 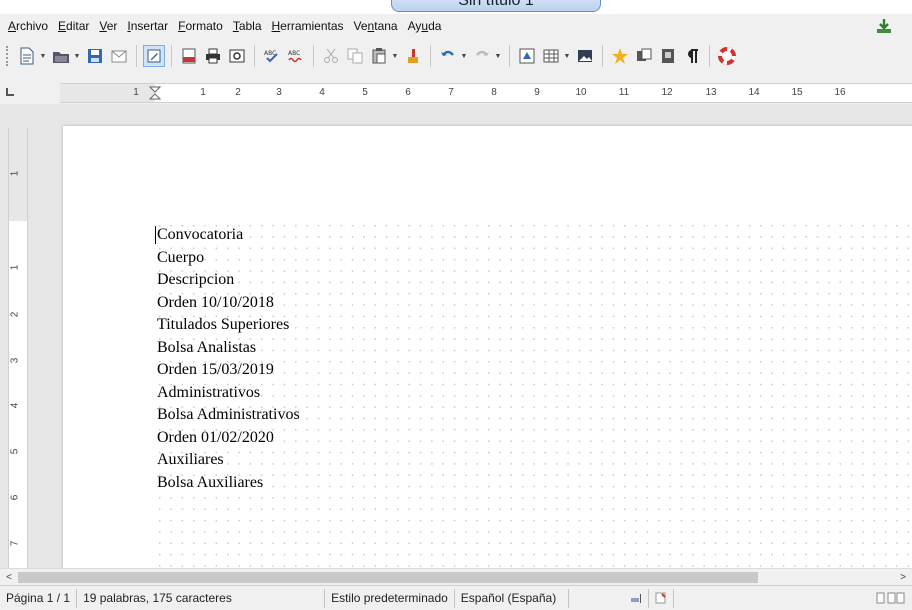 What do you see at coordinates (408, 92) in the screenshot?
I see `ruler-label: 6` at bounding box center [408, 92].